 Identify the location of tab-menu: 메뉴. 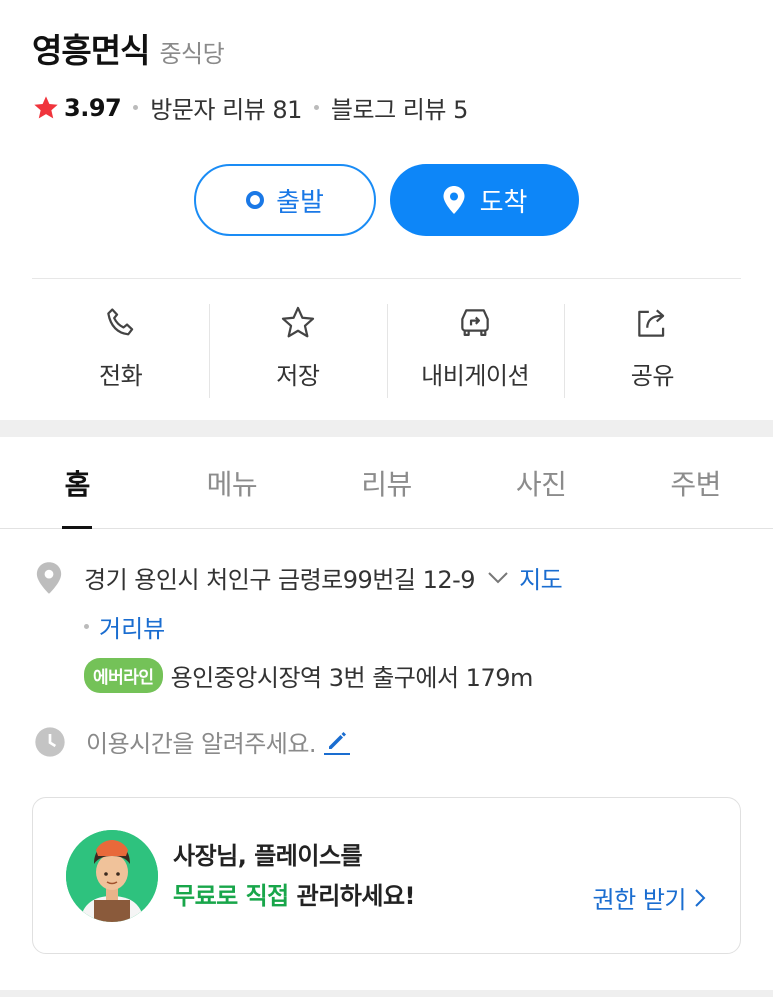
(232, 482).